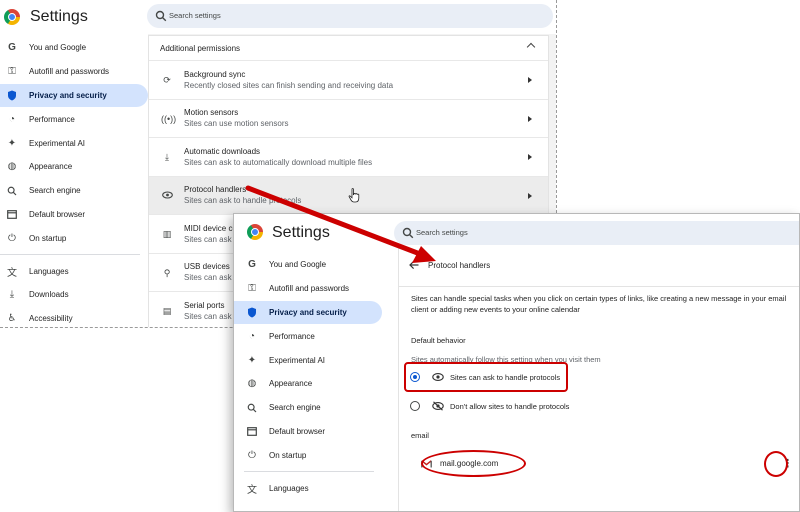  What do you see at coordinates (438, 340) in the screenshot?
I see `default-behavior-label: Default behavior` at bounding box center [438, 340].